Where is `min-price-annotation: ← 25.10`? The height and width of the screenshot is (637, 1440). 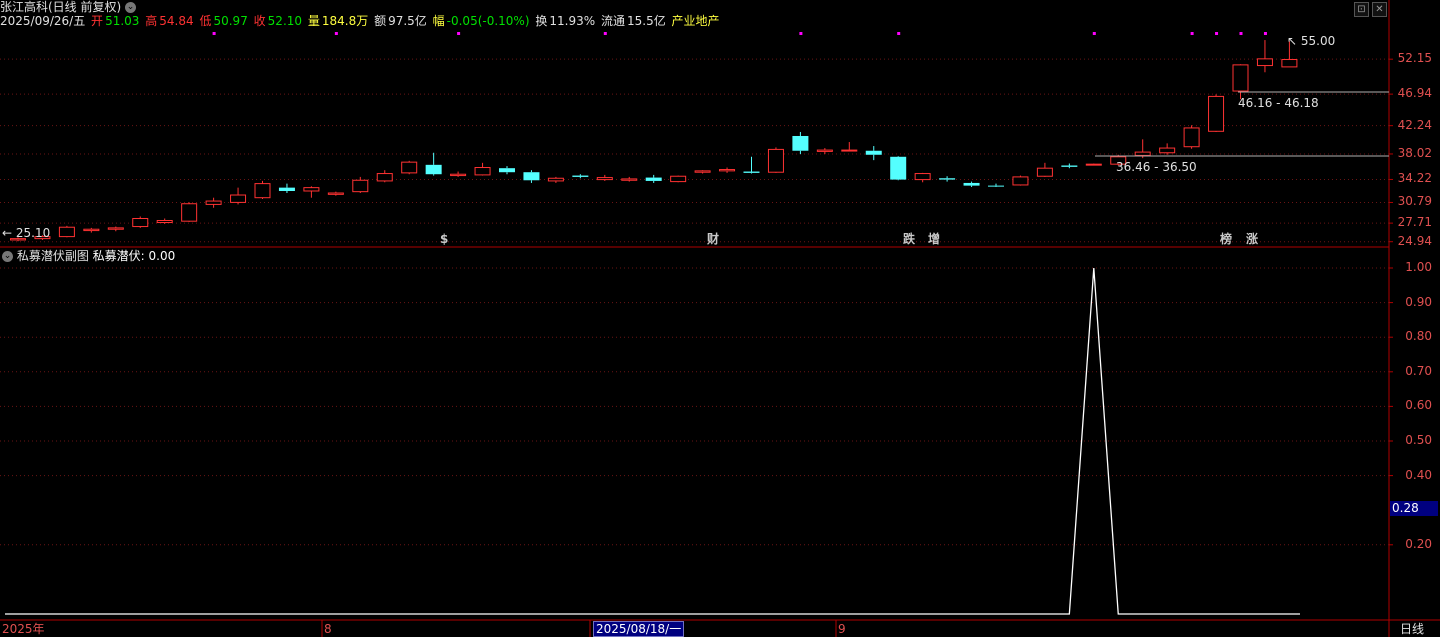 min-price-annotation: ← 25.10 is located at coordinates (26, 233).